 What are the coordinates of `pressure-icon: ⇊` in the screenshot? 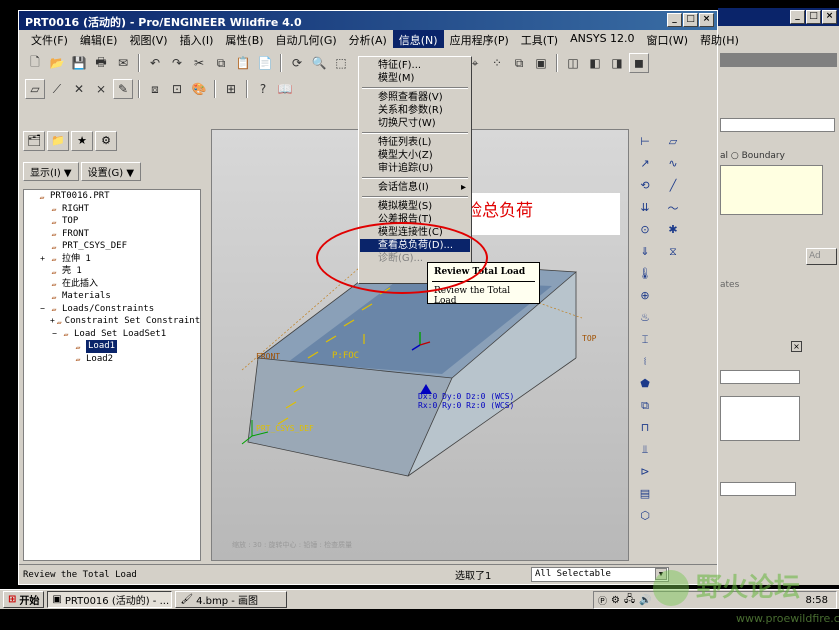 It's located at (645, 207).